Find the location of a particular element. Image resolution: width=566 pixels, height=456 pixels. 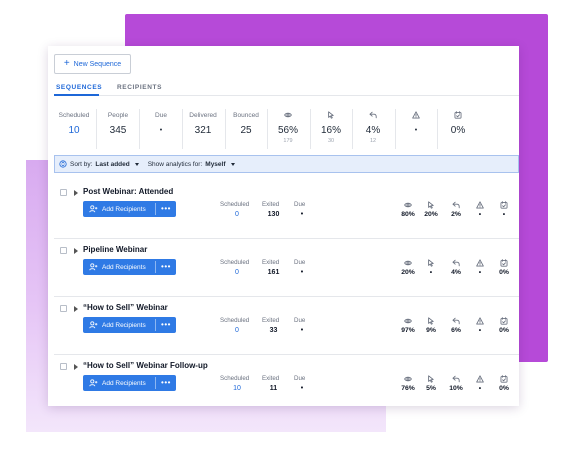

opened-value: 20% is located at coordinates (408, 272).